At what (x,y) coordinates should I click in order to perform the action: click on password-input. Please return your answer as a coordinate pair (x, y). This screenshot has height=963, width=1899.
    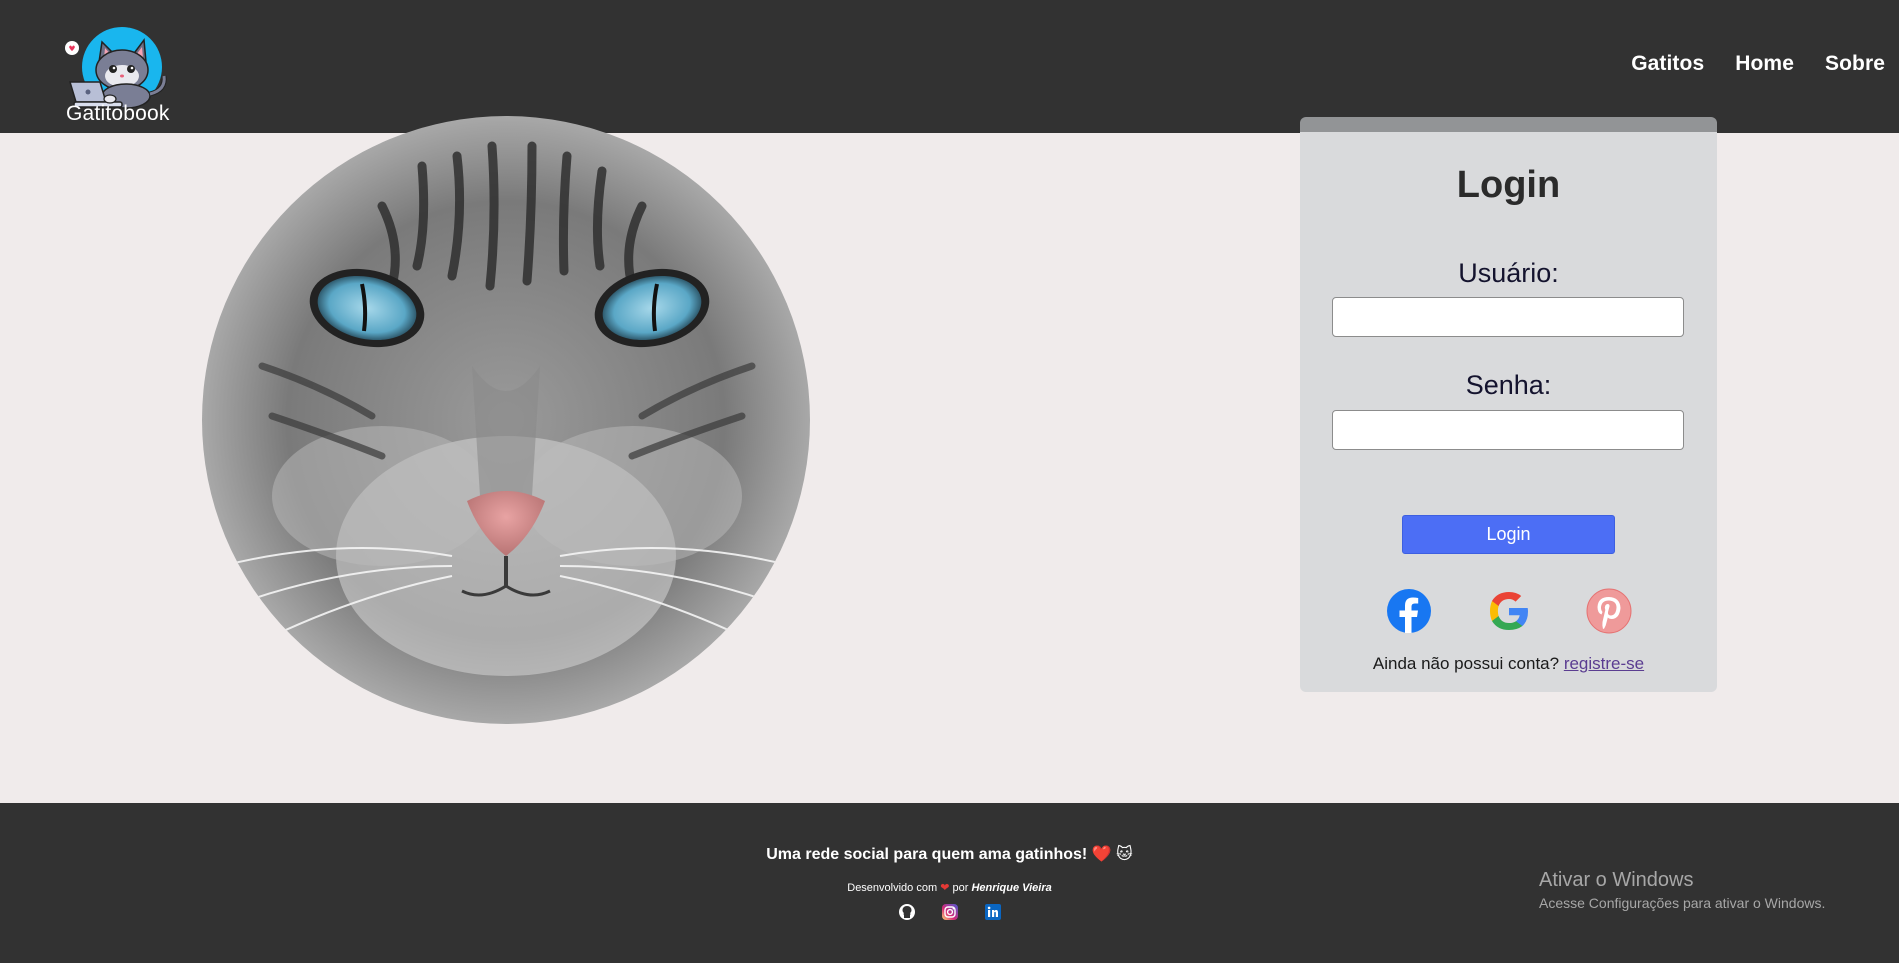
    Looking at the image, I should click on (1508, 430).